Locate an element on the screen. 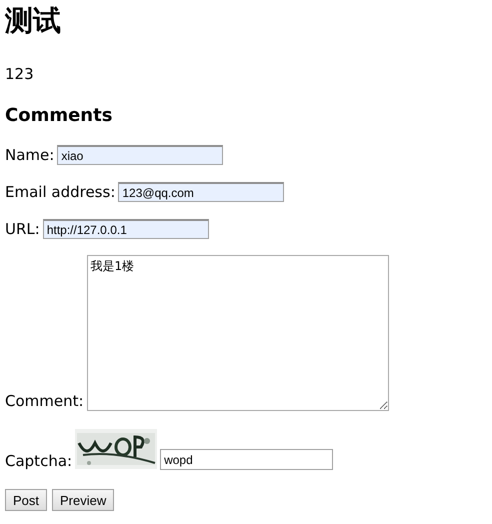  input-field: 123@qq.com is located at coordinates (201, 192).